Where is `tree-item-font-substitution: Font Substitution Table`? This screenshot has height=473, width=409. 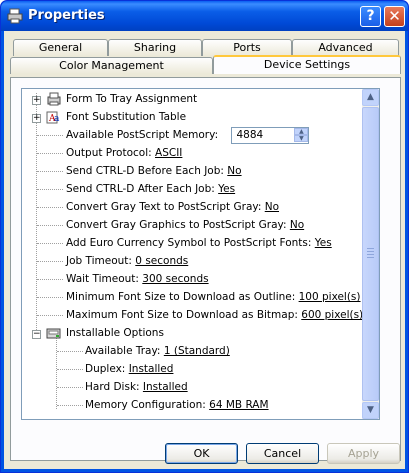
tree-item-font-substitution: Font Substitution Table is located at coordinates (126, 117).